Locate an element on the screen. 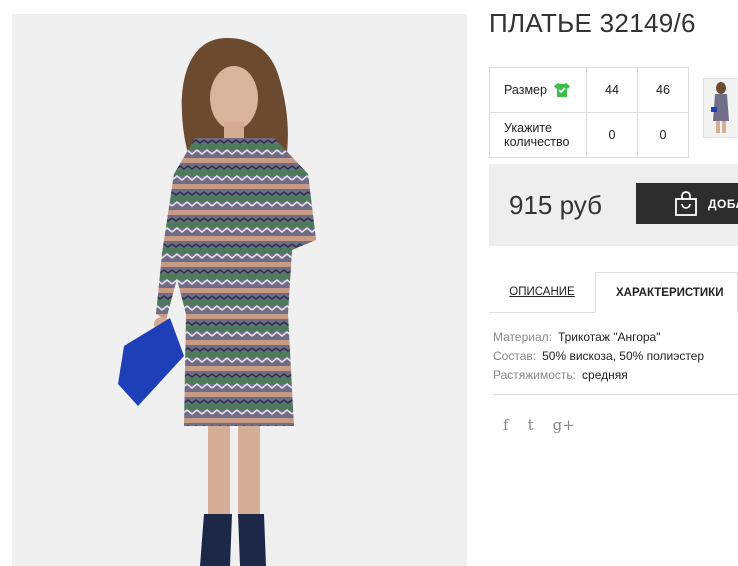 This screenshot has height=566, width=738. product-thumbnail is located at coordinates (720, 108).